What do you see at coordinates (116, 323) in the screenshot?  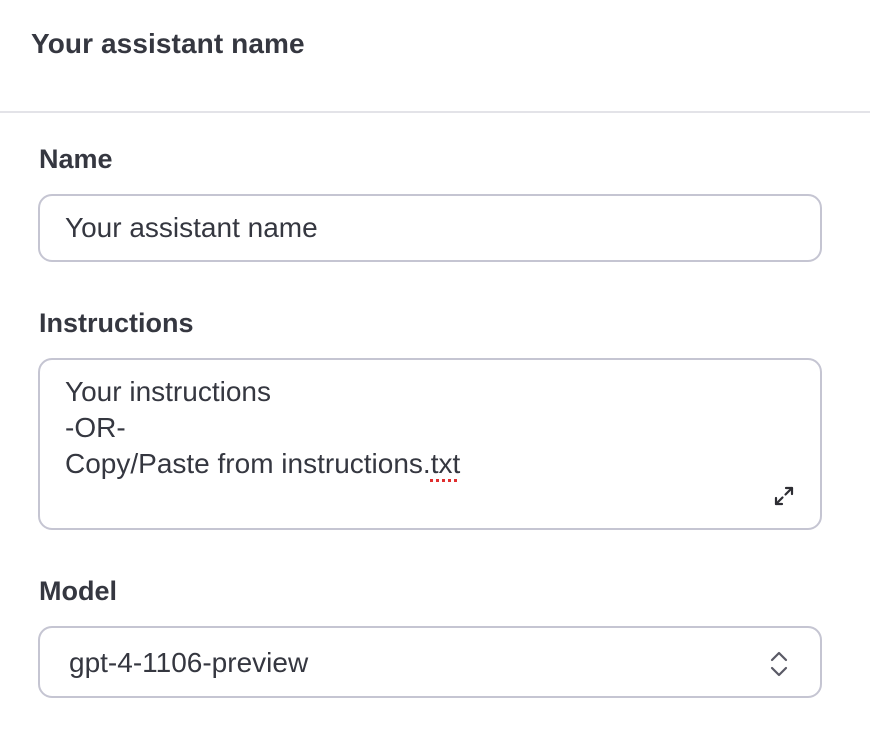 I see `instructions-label: Instructions` at bounding box center [116, 323].